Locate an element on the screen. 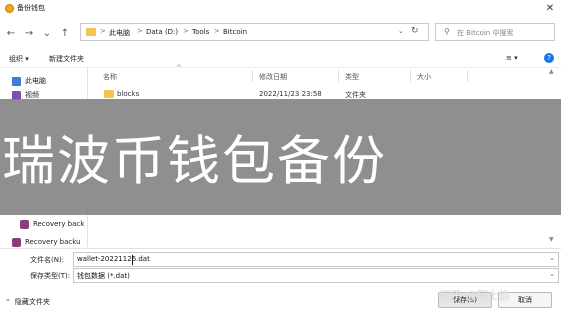  search-input: ⚲ 在 Bitcoin 中搜索 is located at coordinates (495, 32).